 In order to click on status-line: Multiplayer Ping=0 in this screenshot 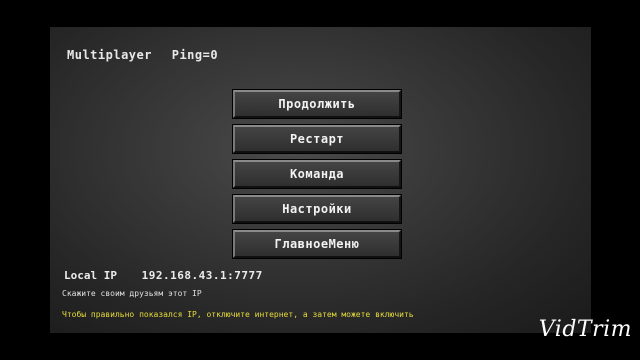, I will do `click(142, 55)`.